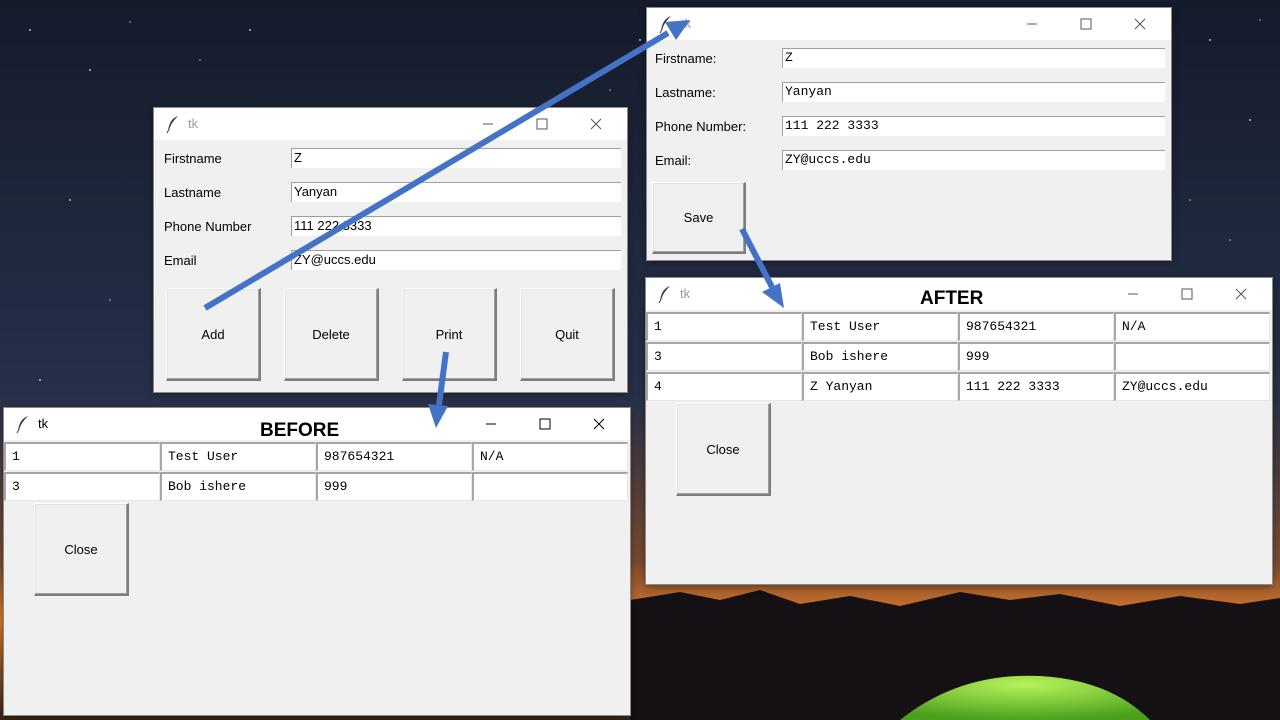 The height and width of the screenshot is (720, 1280). What do you see at coordinates (685, 92) in the screenshot?
I see `lastname-label: Lastname:` at bounding box center [685, 92].